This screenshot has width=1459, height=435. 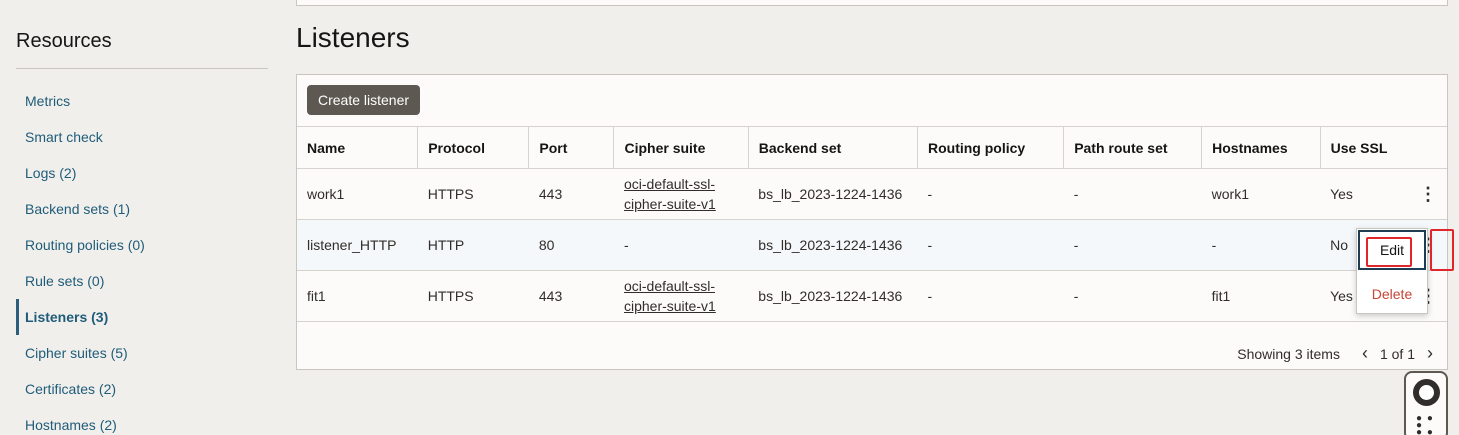 I want to click on cell-port: 80, so click(x=571, y=245).